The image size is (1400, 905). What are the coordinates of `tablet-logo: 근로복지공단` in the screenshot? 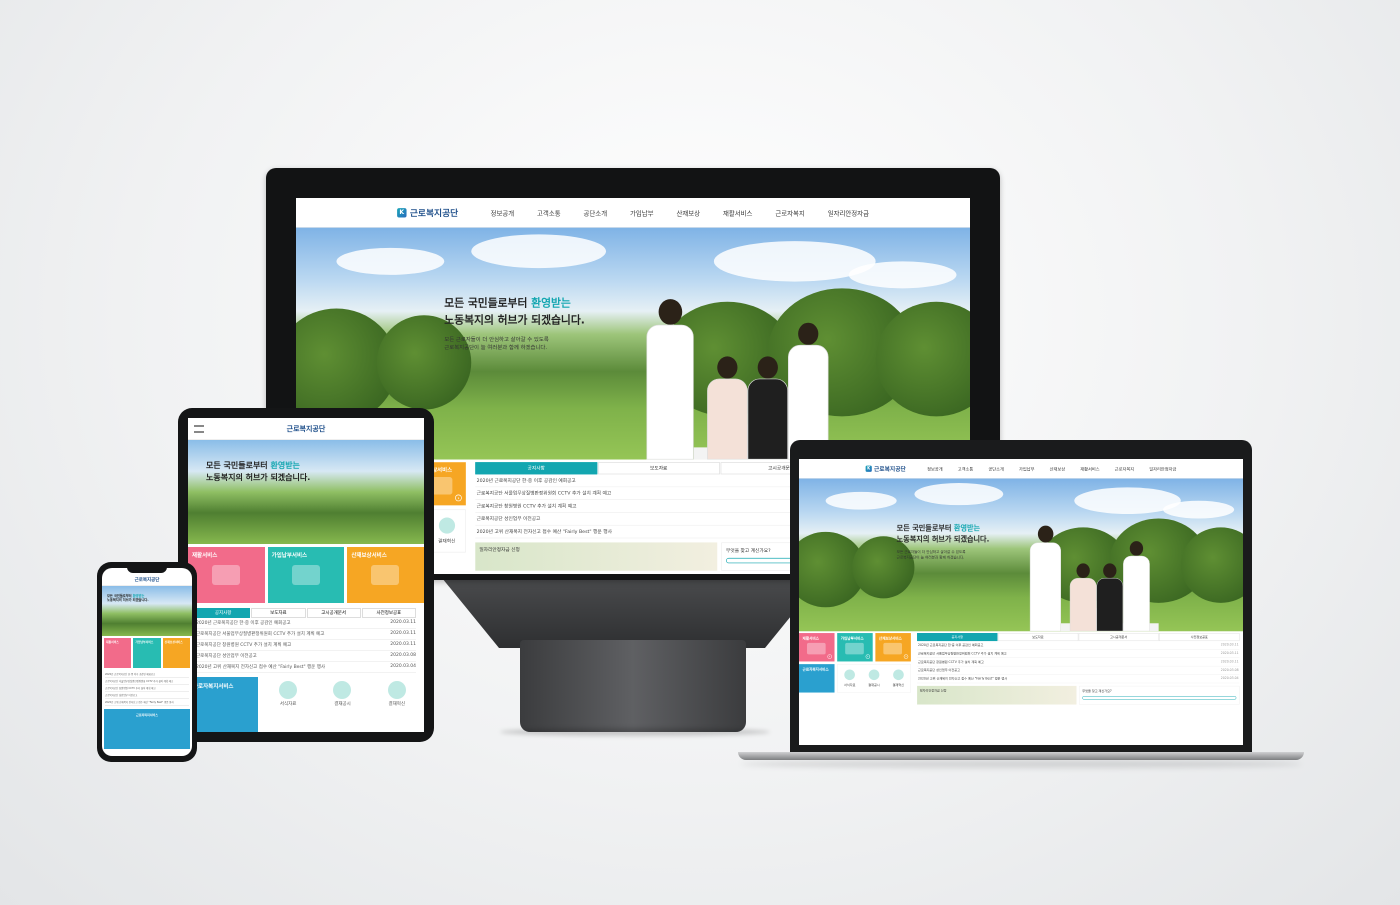 It's located at (306, 429).